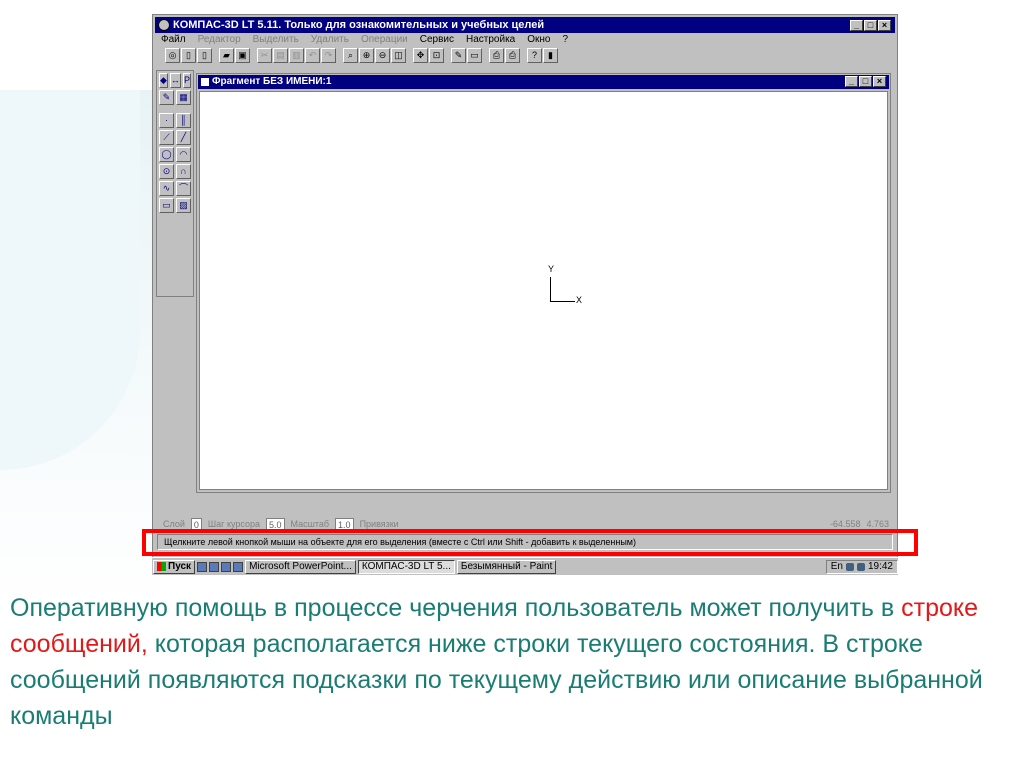 This screenshot has width=1024, height=767. Describe the element at coordinates (474, 55) in the screenshot. I see `view-icon: ▭` at that location.